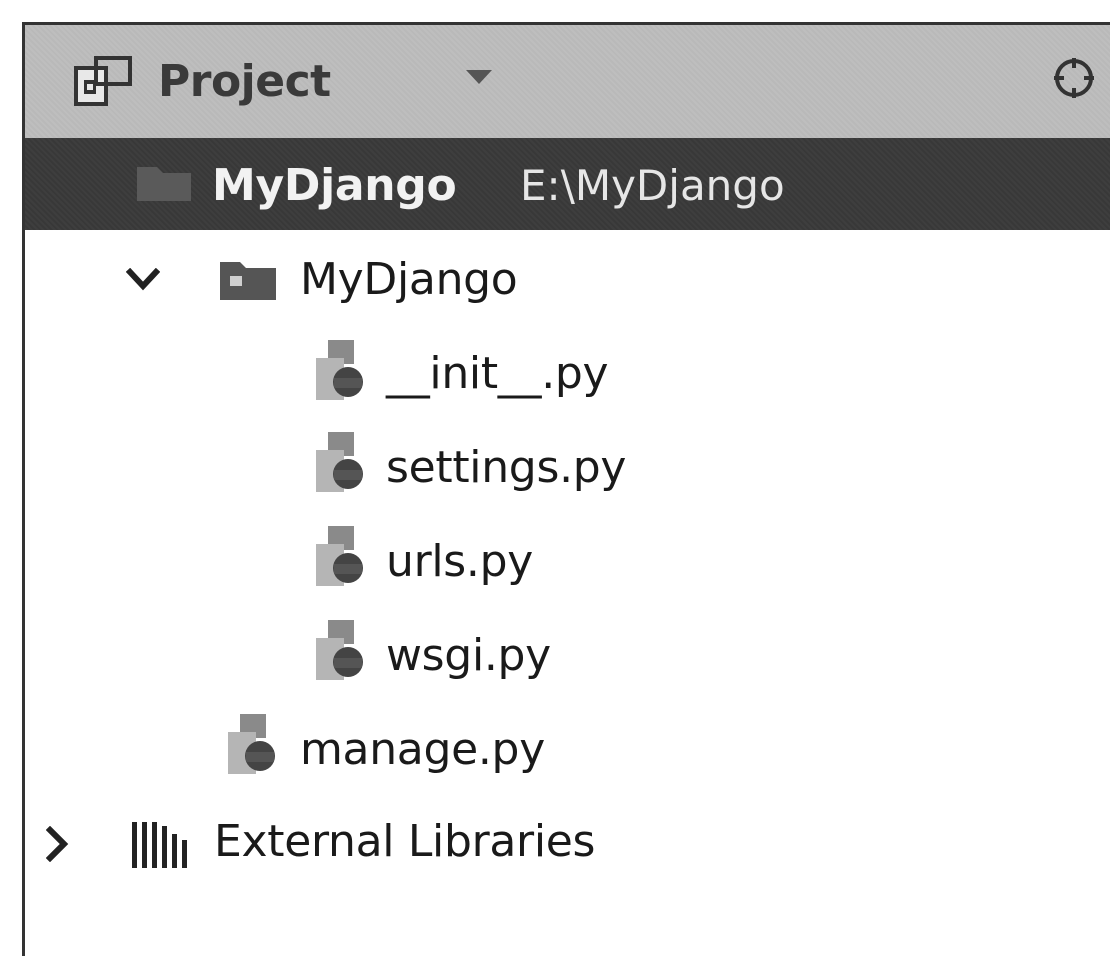  What do you see at coordinates (409, 280) in the screenshot?
I see `tree-item-package: MyDjango` at bounding box center [409, 280].